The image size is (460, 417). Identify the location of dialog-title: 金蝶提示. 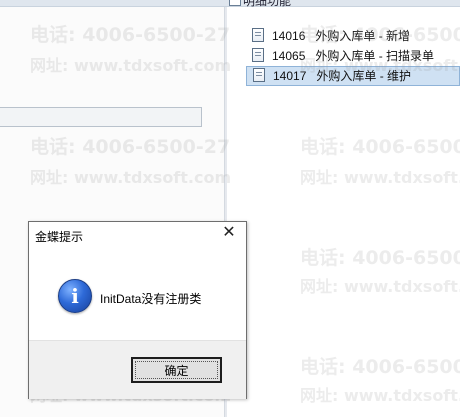
(59, 237).